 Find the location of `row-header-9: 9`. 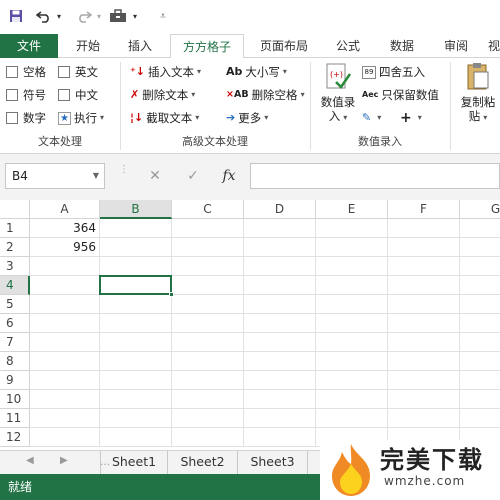

row-header-9: 9 is located at coordinates (15, 380).